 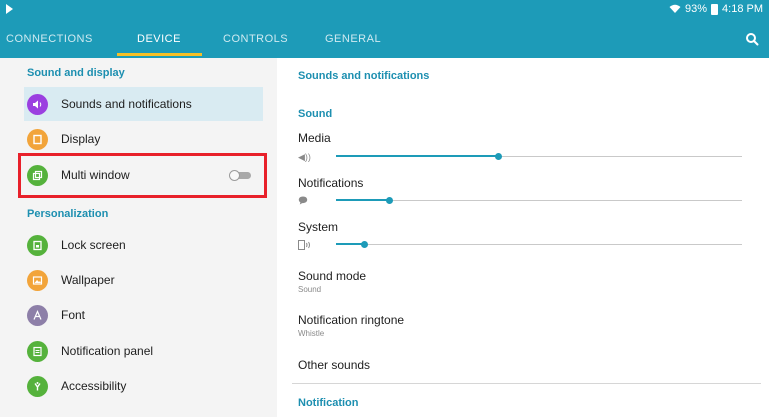 I want to click on wallpaper-icon, so click(x=37, y=280).